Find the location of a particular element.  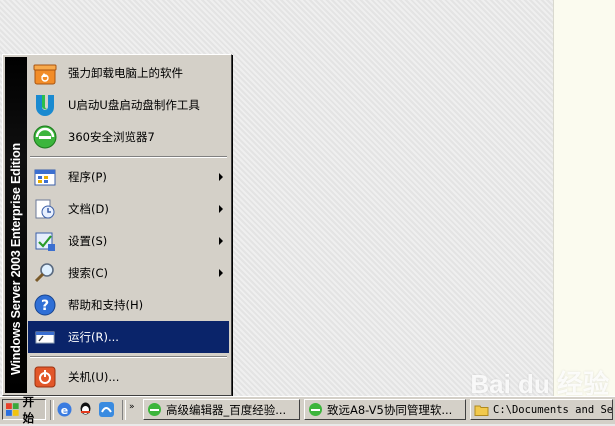

menu-item-label: 帮助和支持(H) is located at coordinates (106, 305).